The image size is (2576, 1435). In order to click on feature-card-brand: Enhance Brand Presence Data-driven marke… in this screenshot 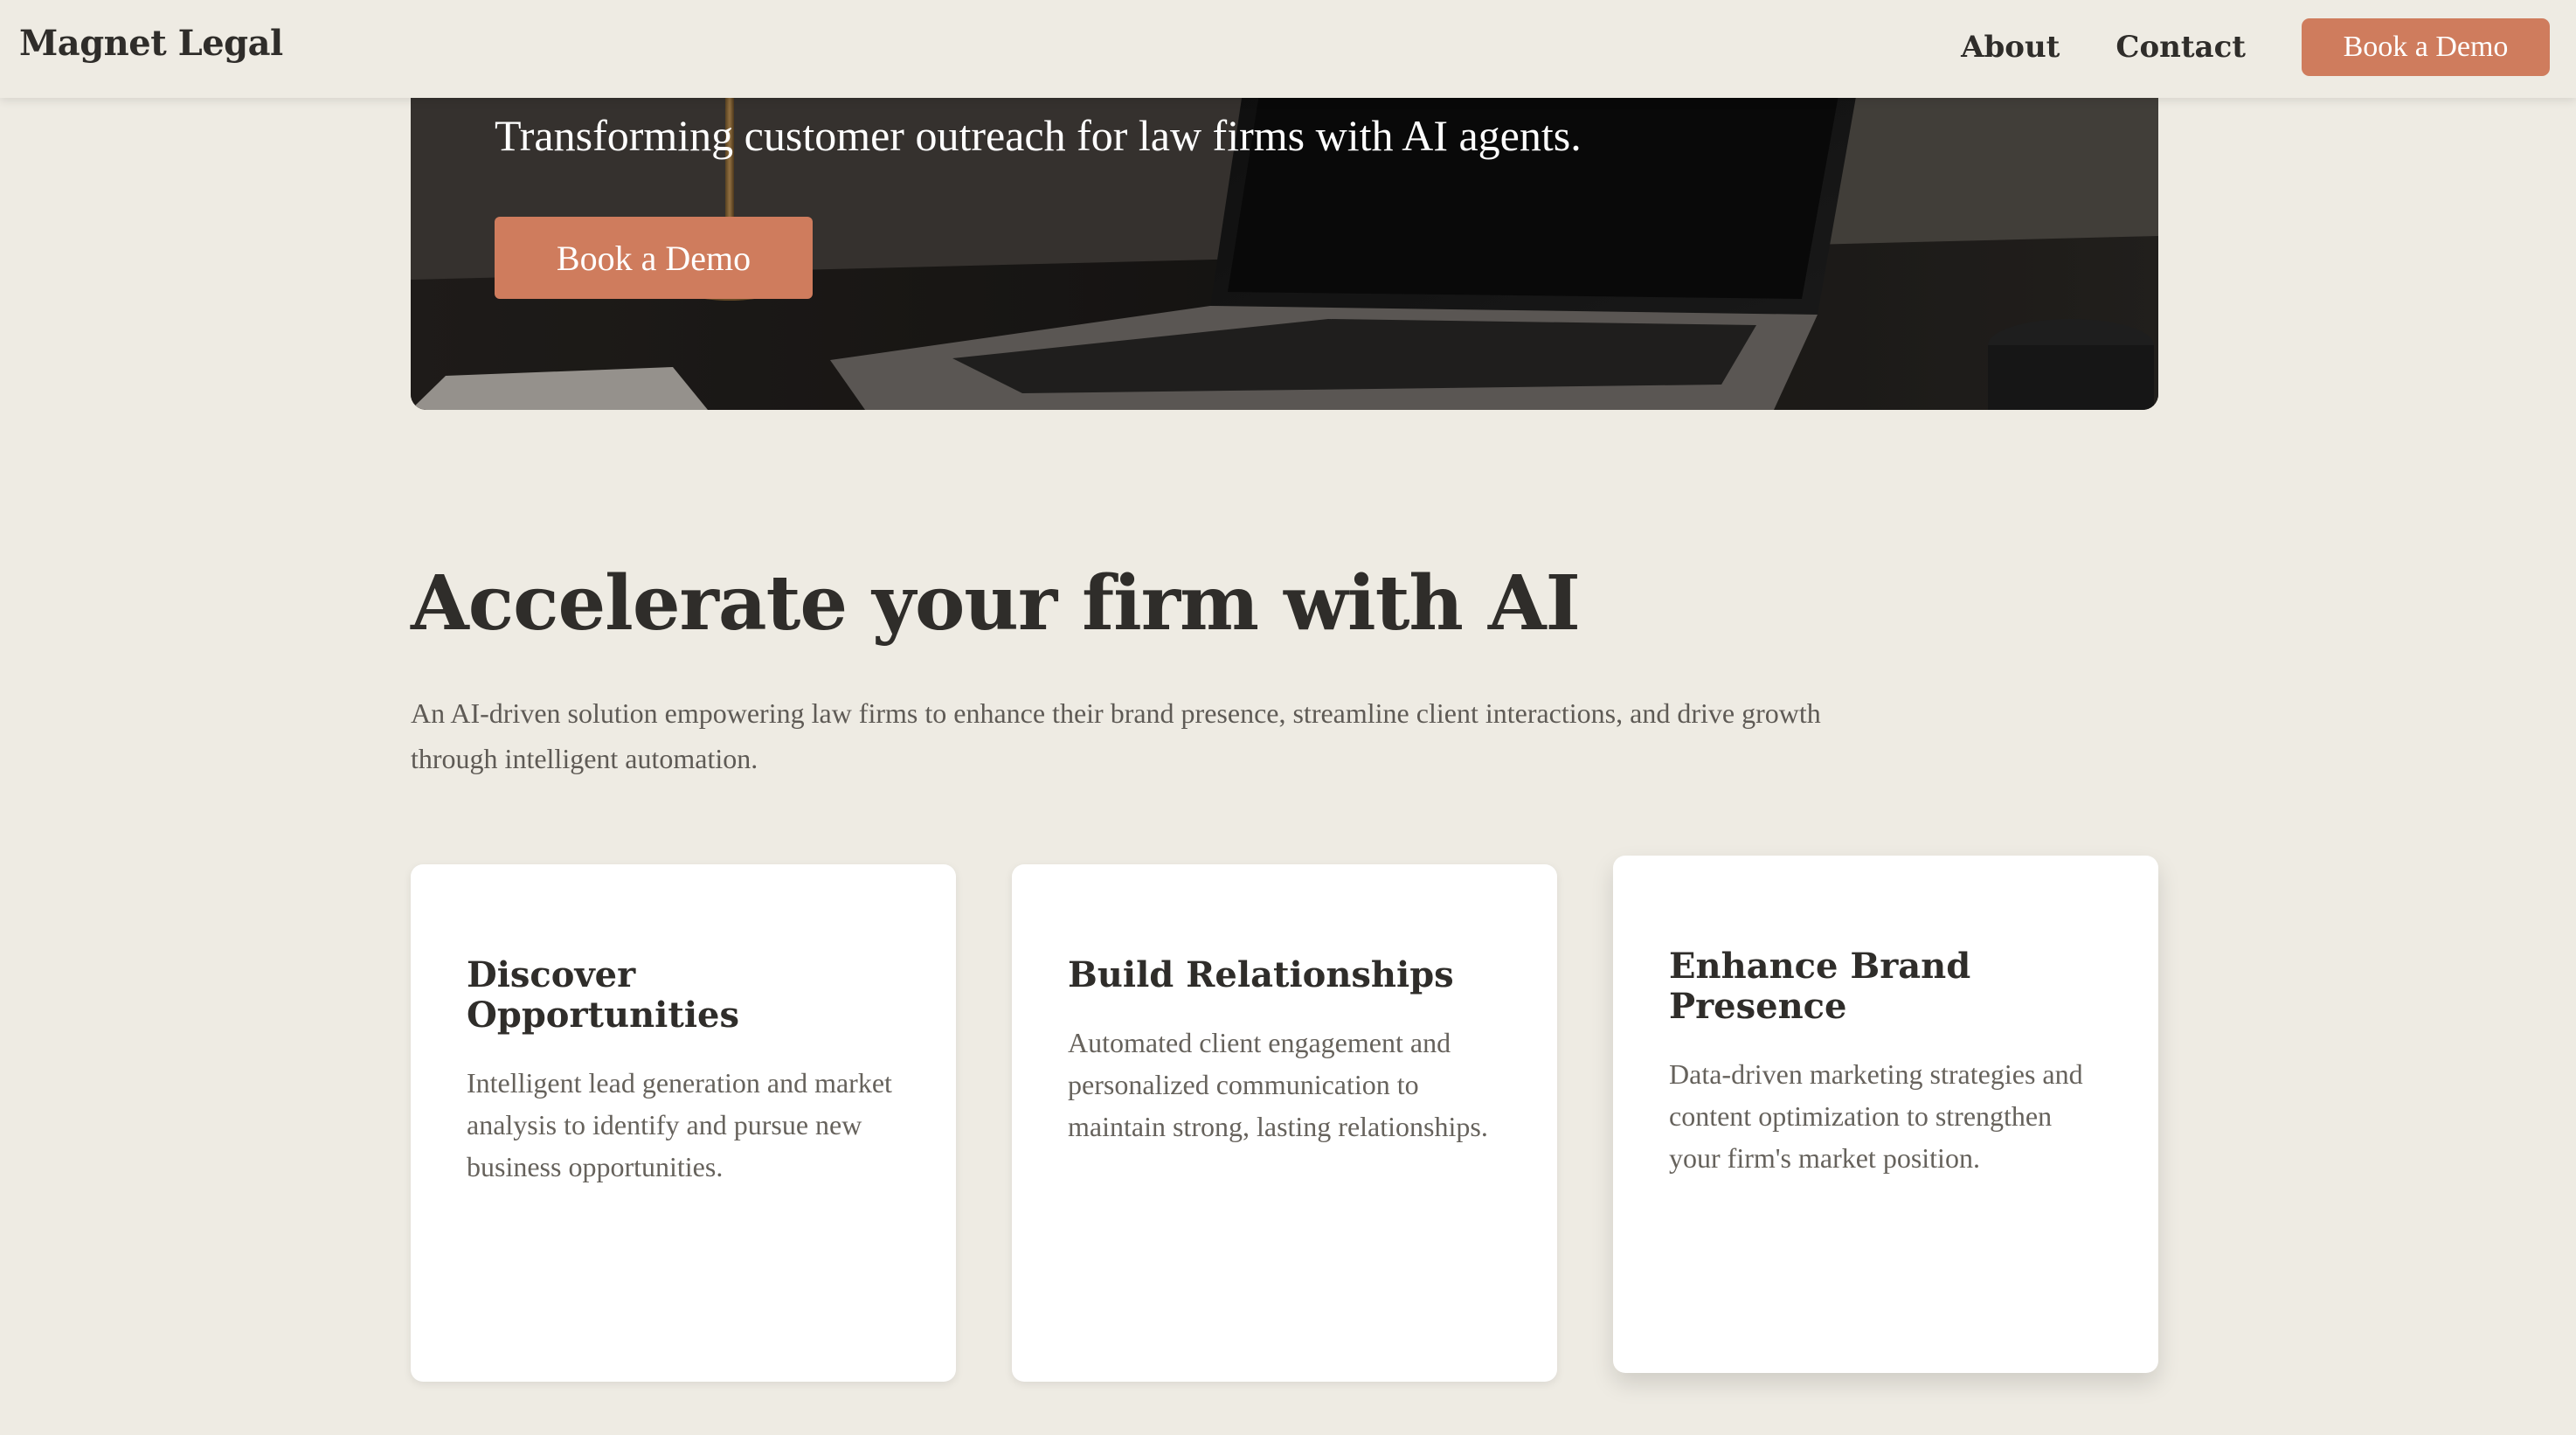, I will do `click(1885, 1114)`.